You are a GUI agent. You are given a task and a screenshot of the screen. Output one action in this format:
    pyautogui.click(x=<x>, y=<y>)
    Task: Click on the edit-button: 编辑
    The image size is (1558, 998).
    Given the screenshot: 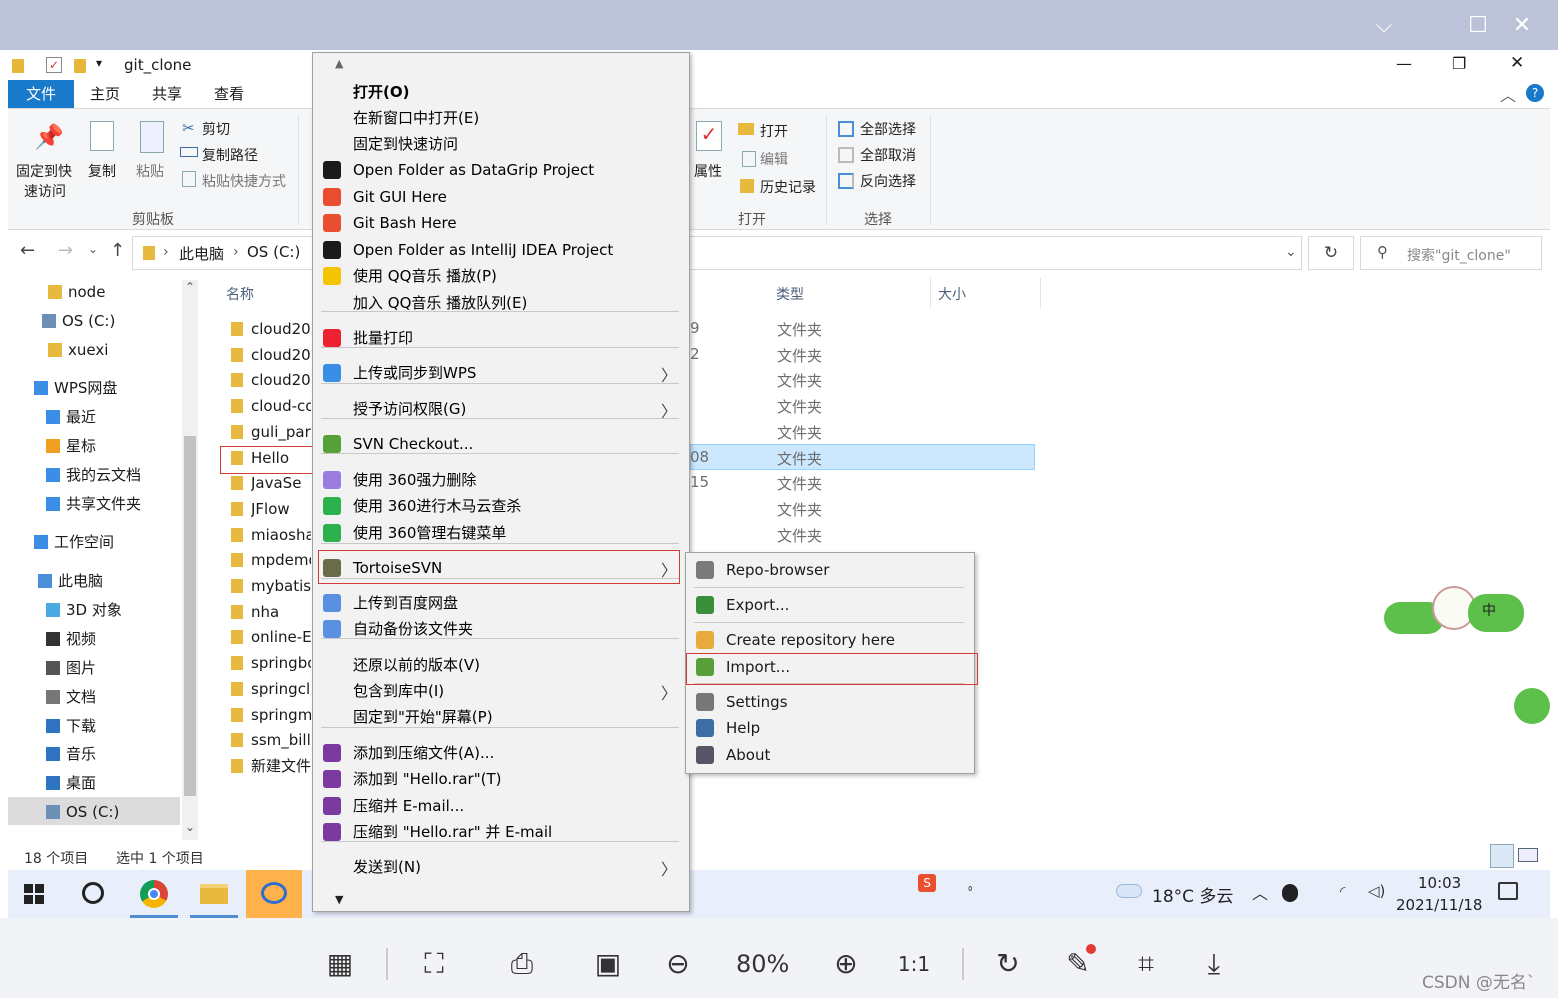 What is the action you would take?
    pyautogui.click(x=774, y=159)
    